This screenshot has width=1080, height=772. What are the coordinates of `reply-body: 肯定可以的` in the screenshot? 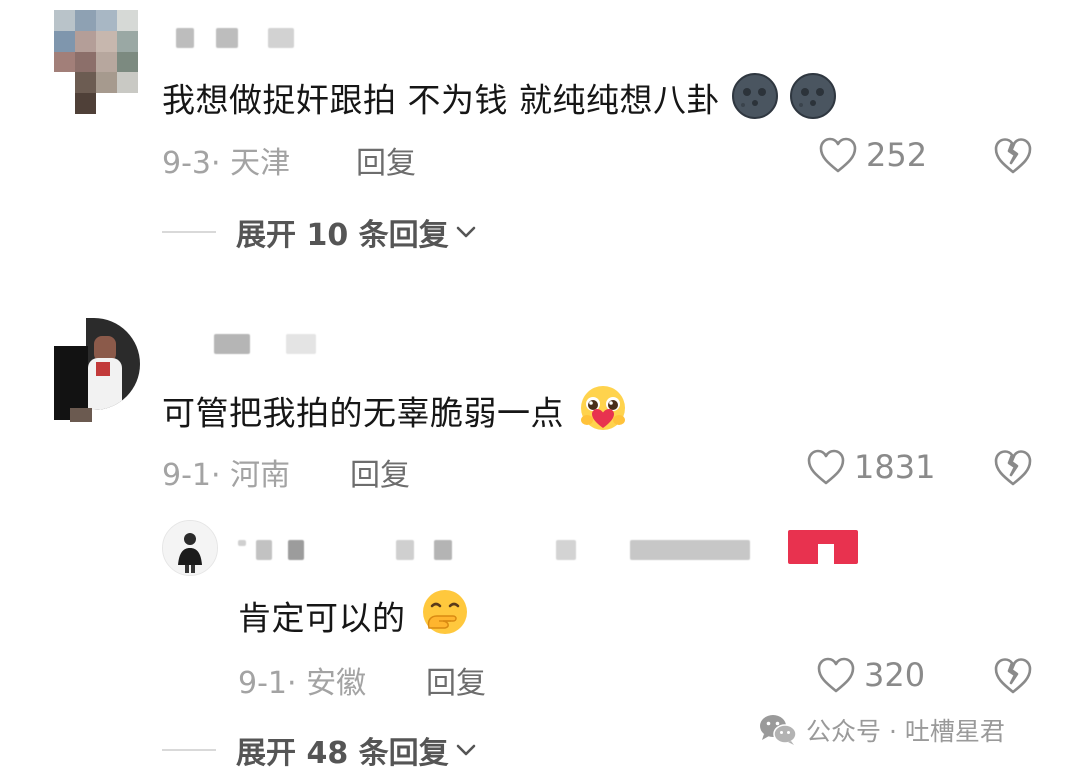 It's located at (322, 618).